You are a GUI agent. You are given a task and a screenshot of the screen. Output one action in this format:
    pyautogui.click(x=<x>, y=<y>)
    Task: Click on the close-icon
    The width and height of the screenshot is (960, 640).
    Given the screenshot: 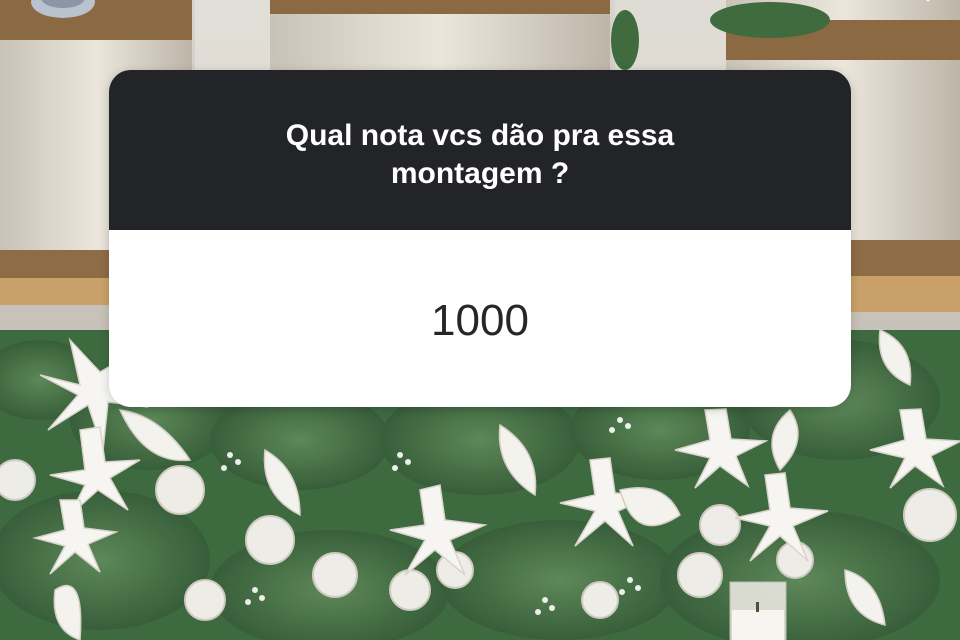 What is the action you would take?
    pyautogui.click(x=928, y=4)
    